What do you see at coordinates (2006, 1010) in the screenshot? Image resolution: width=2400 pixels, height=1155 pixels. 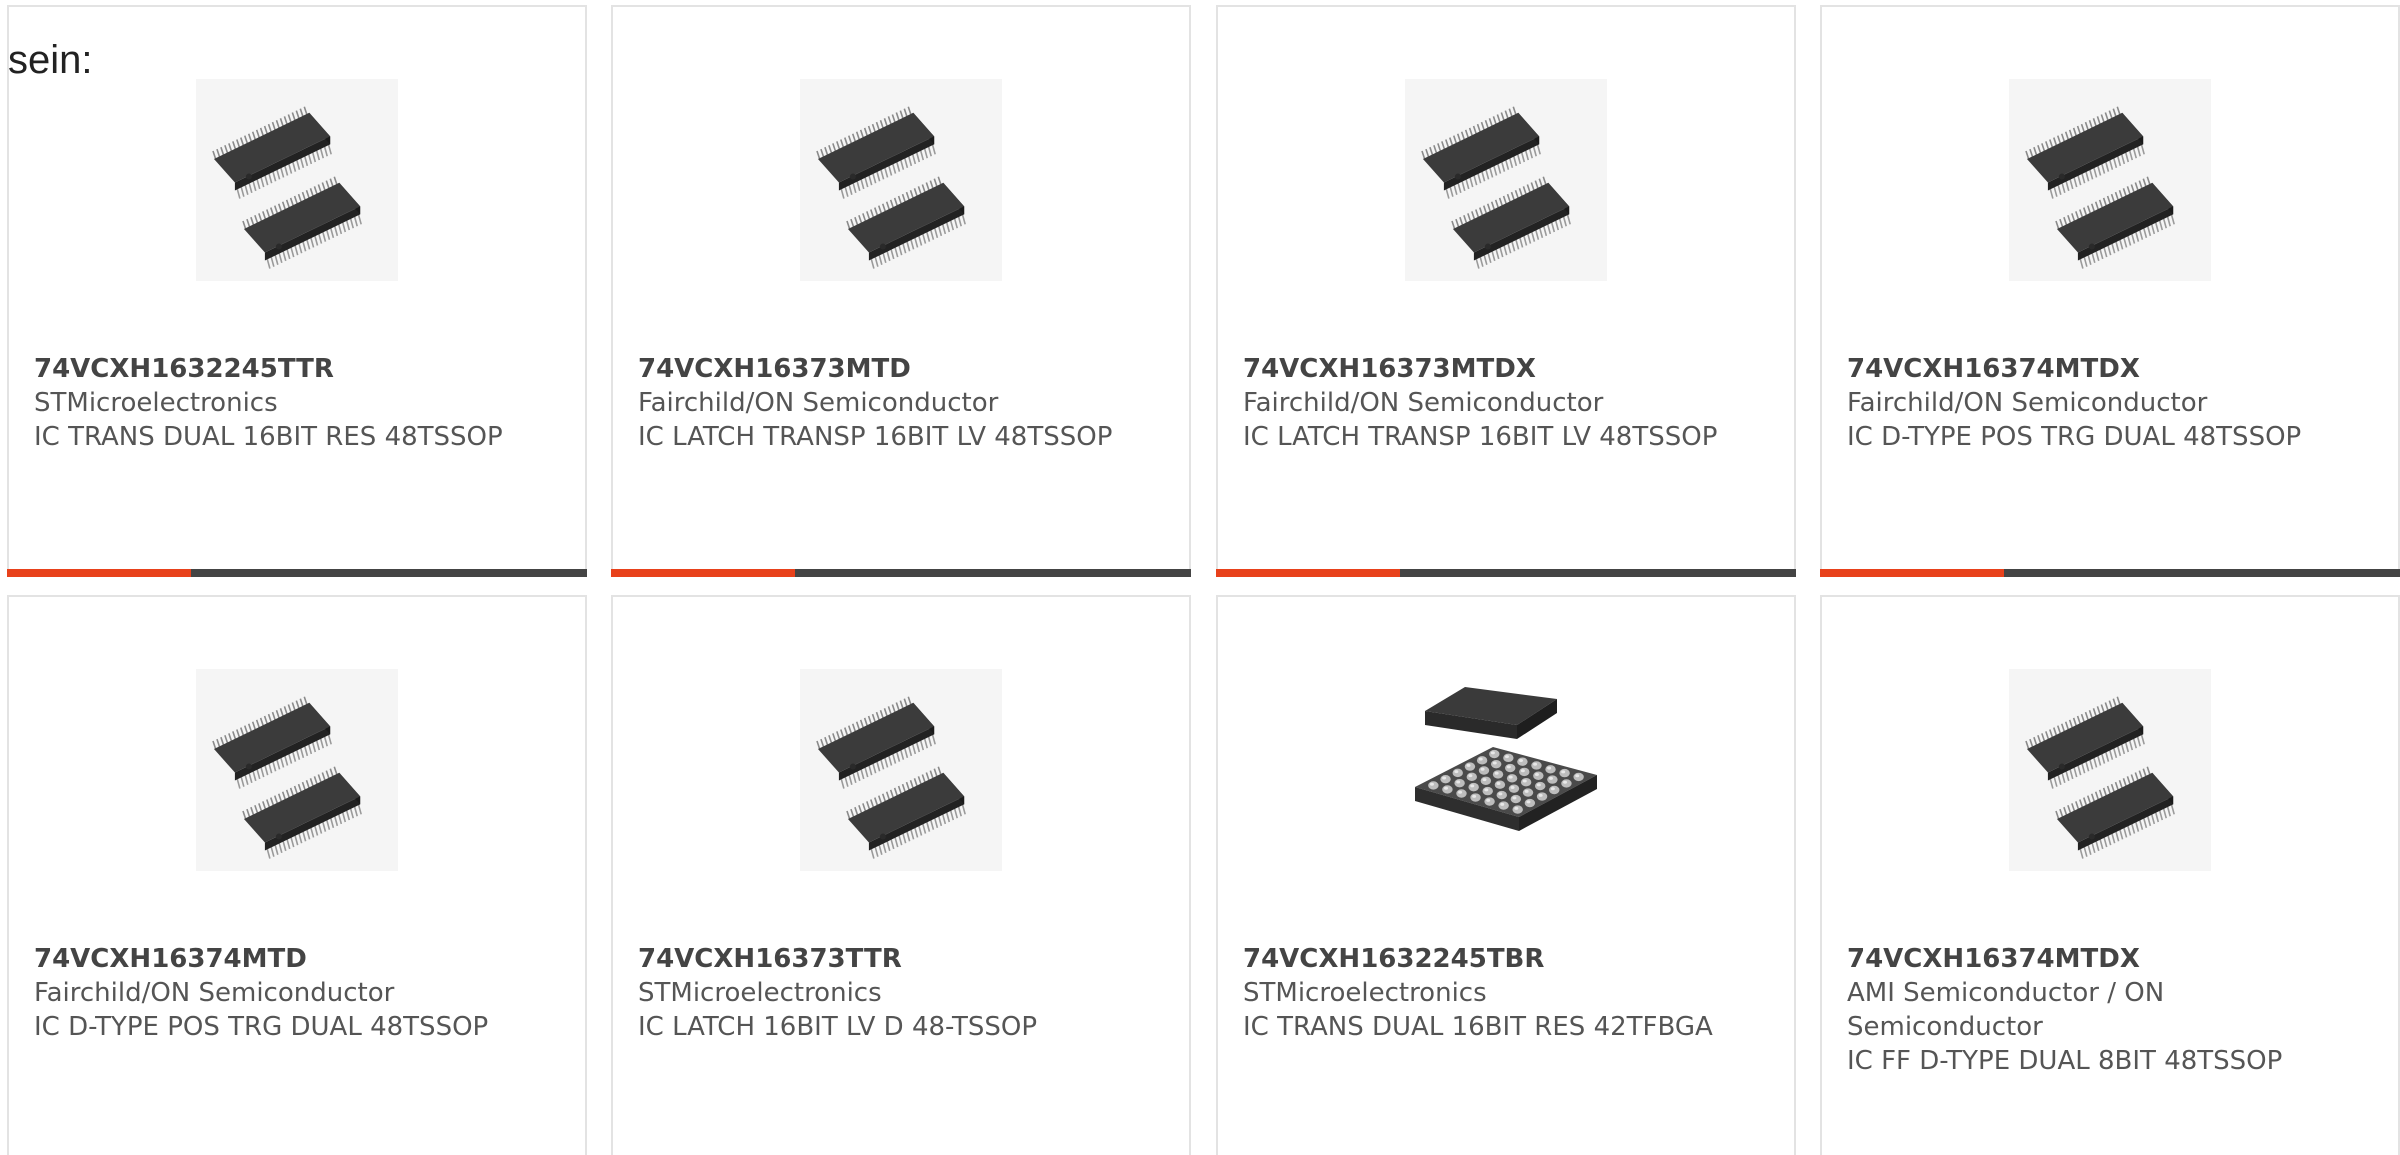 I see `manufacturer-name: AMI Semiconductor / ON Semiconductor` at bounding box center [2006, 1010].